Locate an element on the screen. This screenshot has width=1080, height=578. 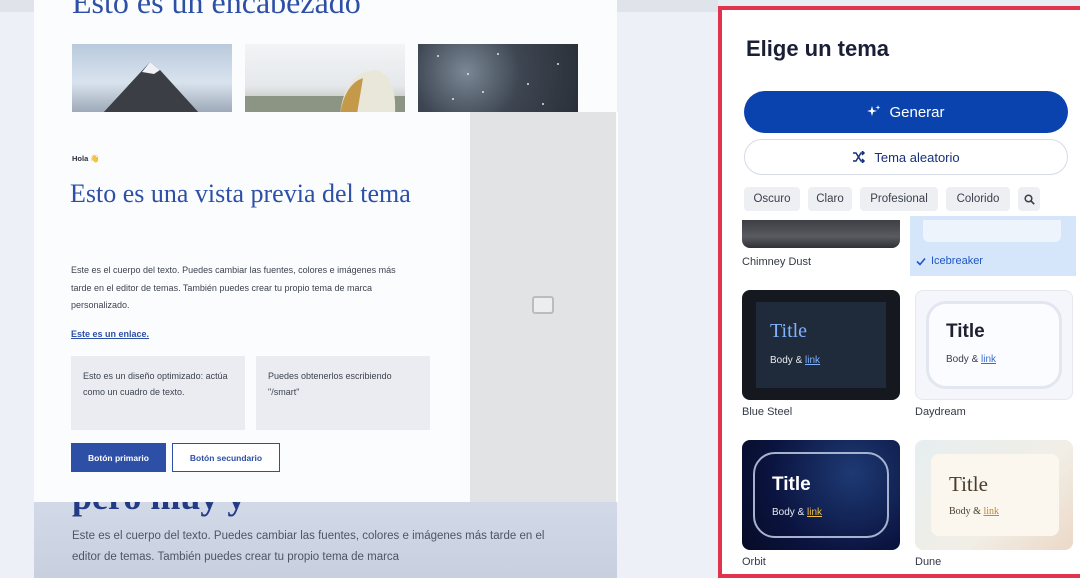
secondary-button: Botón secundario is located at coordinates (226, 457).